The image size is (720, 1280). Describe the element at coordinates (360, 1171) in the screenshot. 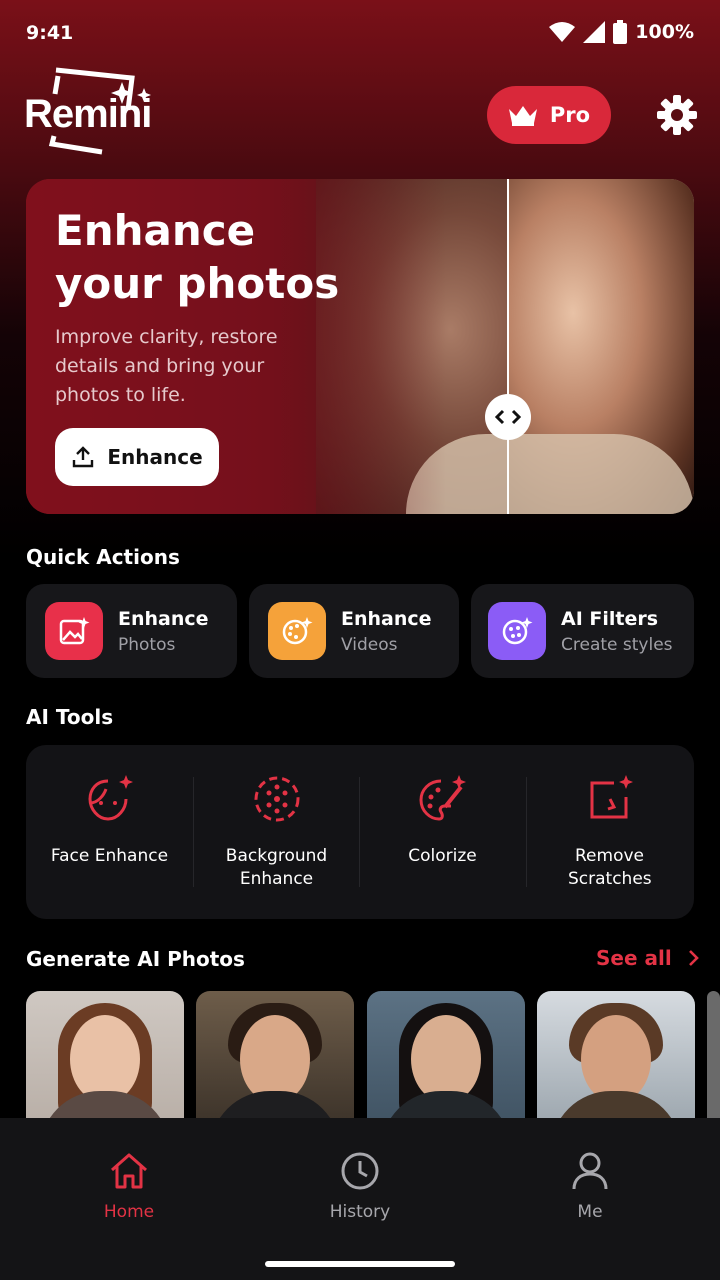

I see `clock-icon` at that location.